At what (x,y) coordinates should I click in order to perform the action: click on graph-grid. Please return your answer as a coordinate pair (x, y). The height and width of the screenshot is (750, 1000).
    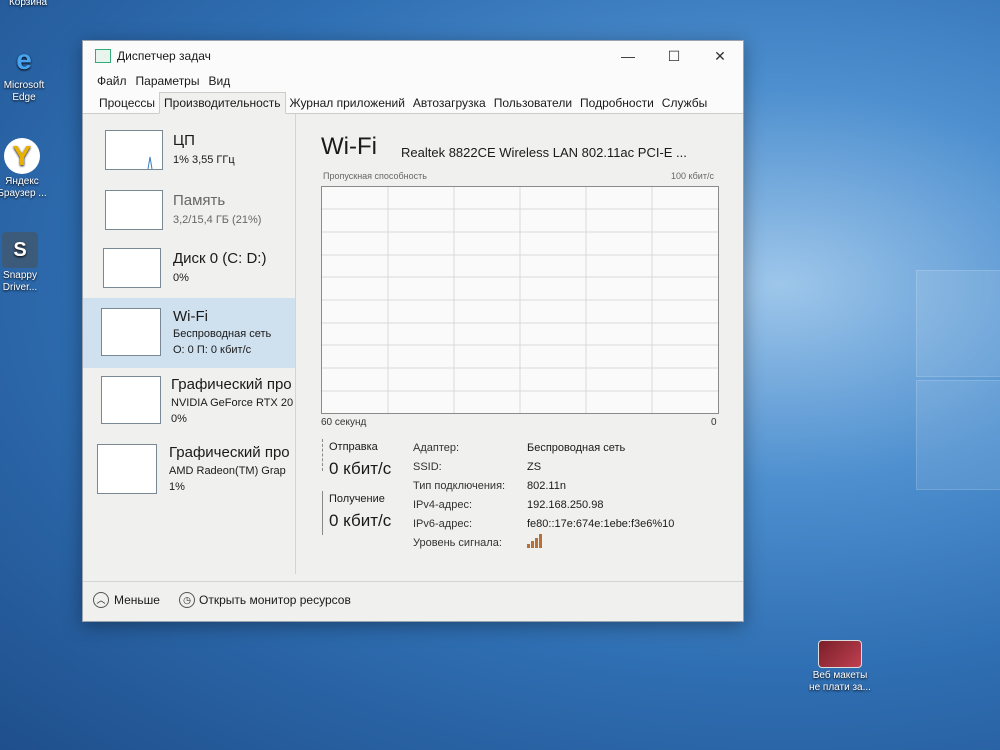
    Looking at the image, I should click on (520, 300).